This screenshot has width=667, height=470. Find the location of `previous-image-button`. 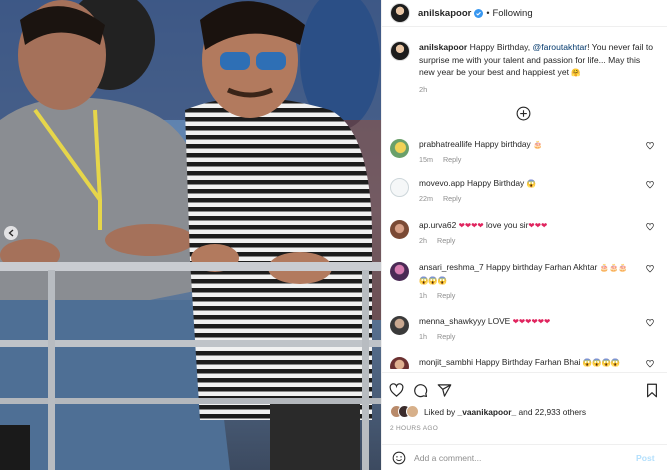

previous-image-button is located at coordinates (11, 233).